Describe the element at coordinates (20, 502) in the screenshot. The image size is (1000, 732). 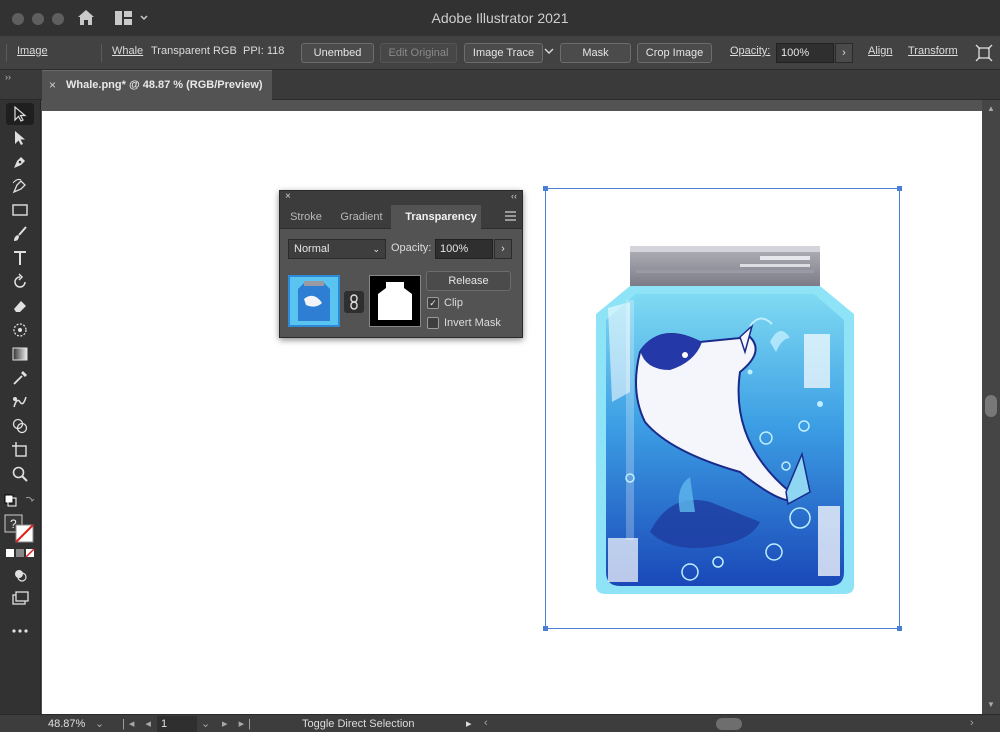
I see `default-fill-stroke-icon` at that location.